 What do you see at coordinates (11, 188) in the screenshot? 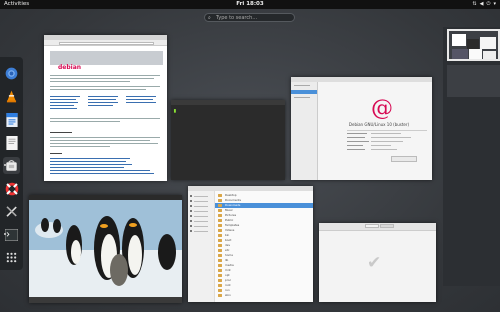
I see `help-icon` at bounding box center [11, 188].